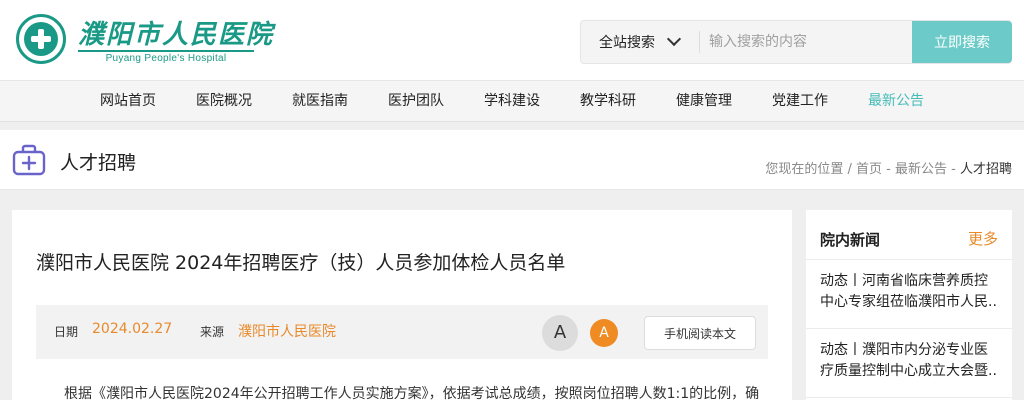  What do you see at coordinates (909, 235) in the screenshot?
I see `sidebar-header: 院内新闻 更多` at bounding box center [909, 235].